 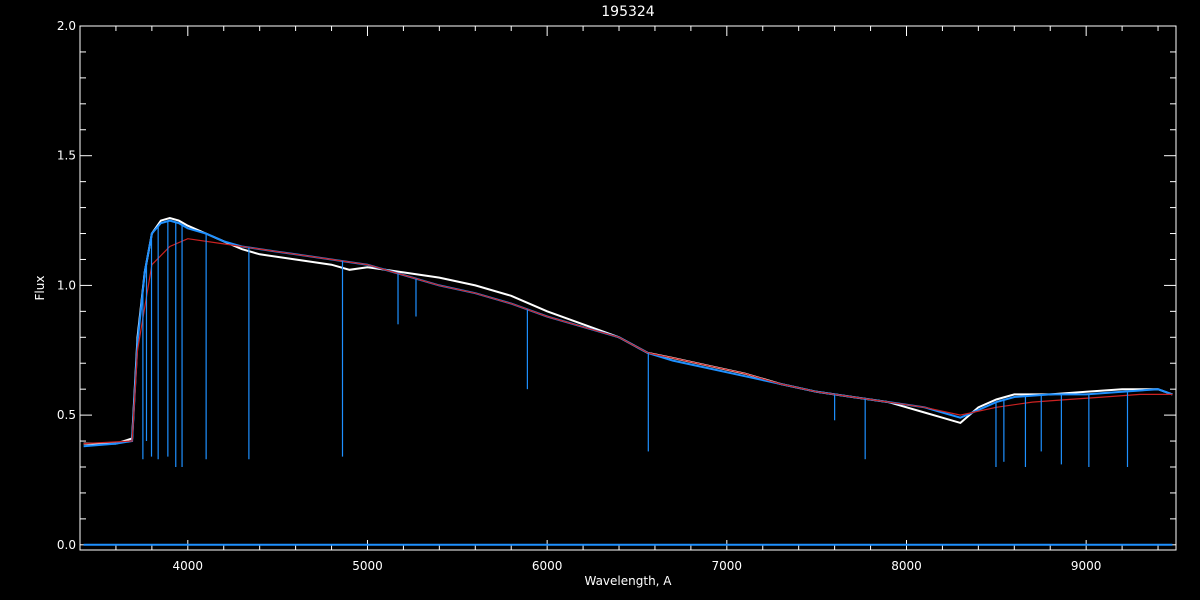 I want to click on y-tick-label: 0.0, so click(x=66, y=545).